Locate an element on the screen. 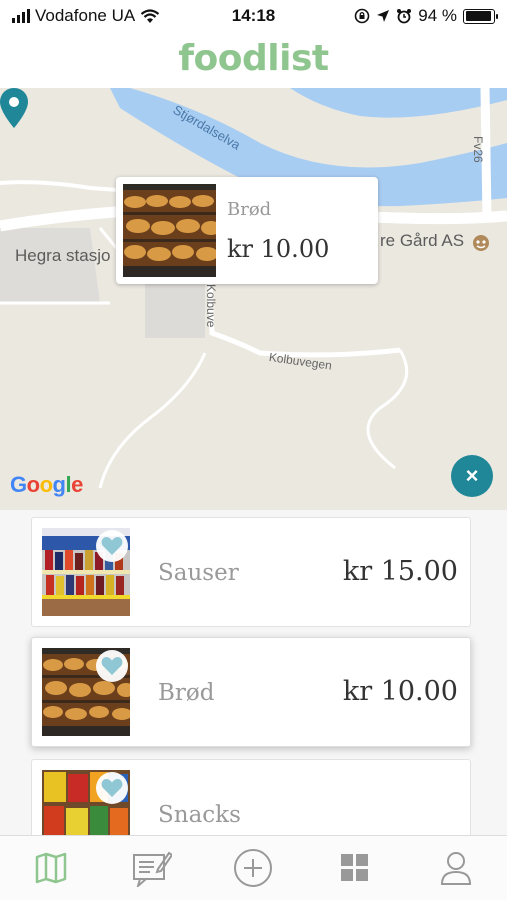 This screenshot has width=507, height=900. tab-map is located at coordinates (51, 868).